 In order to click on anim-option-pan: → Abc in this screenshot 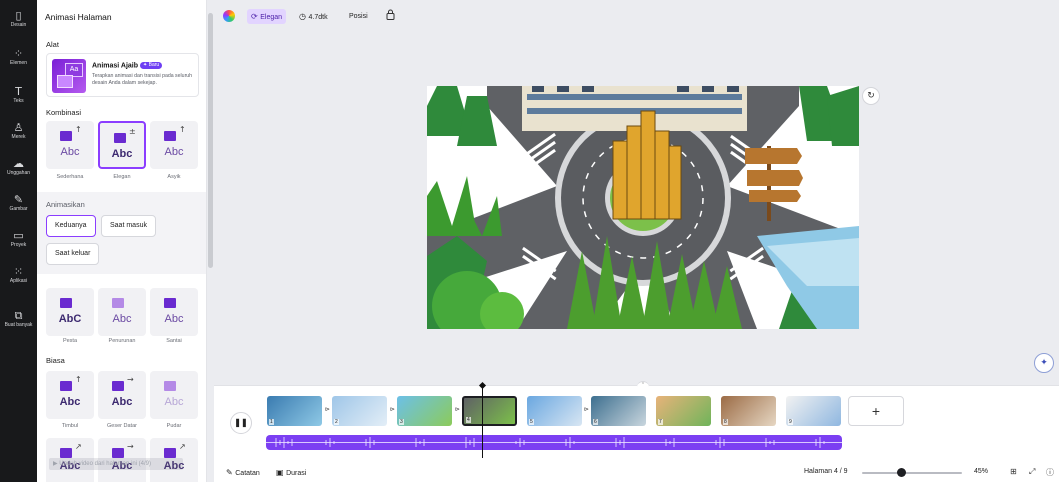, I will do `click(122, 395)`.